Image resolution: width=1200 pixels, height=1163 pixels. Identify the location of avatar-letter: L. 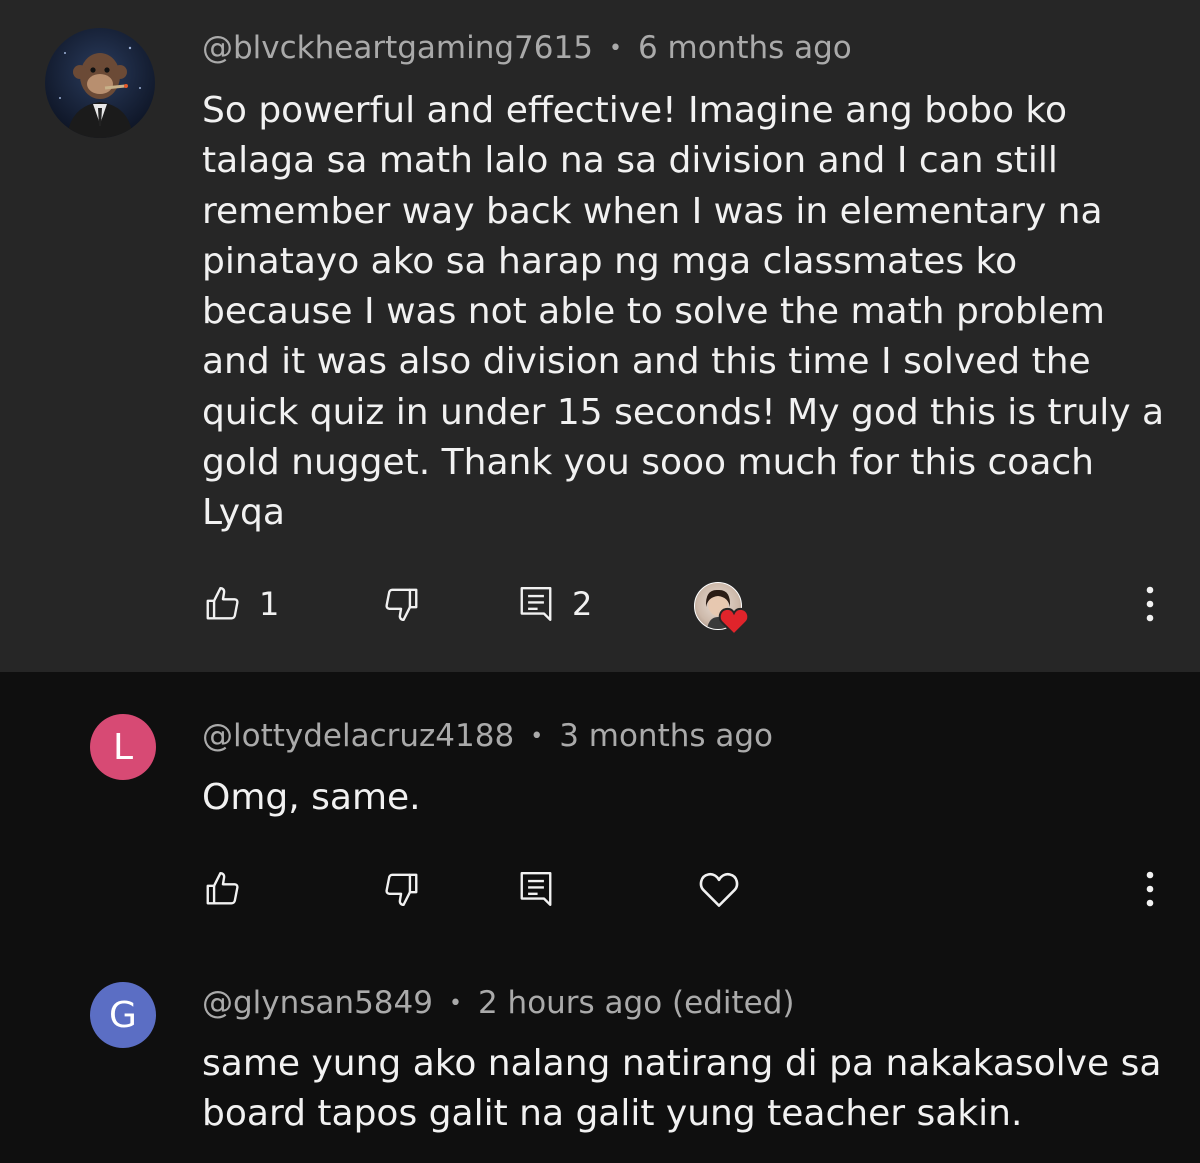
(123, 747).